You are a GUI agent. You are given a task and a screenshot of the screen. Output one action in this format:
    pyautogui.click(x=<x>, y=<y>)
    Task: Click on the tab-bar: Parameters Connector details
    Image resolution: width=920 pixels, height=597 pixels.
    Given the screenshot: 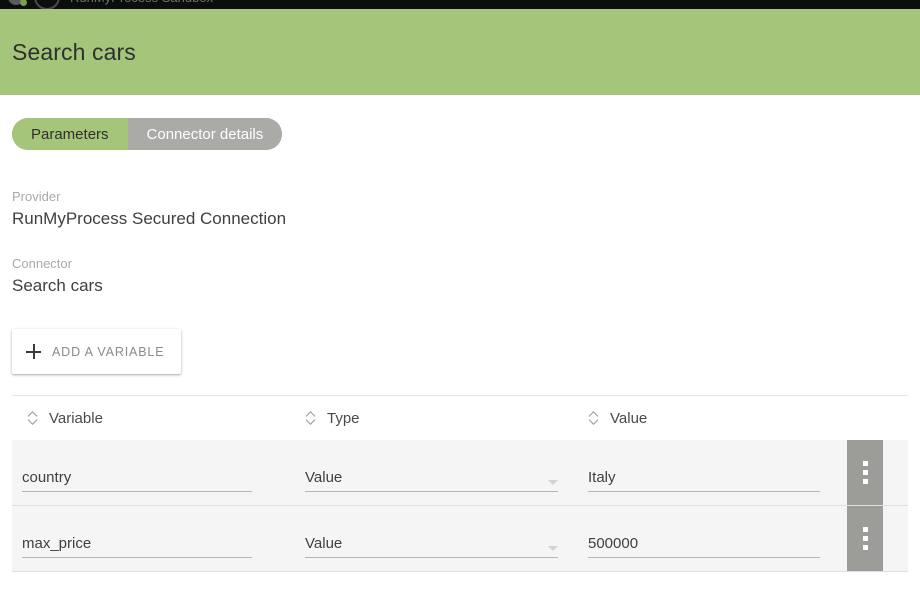 What is the action you would take?
    pyautogui.click(x=147, y=134)
    